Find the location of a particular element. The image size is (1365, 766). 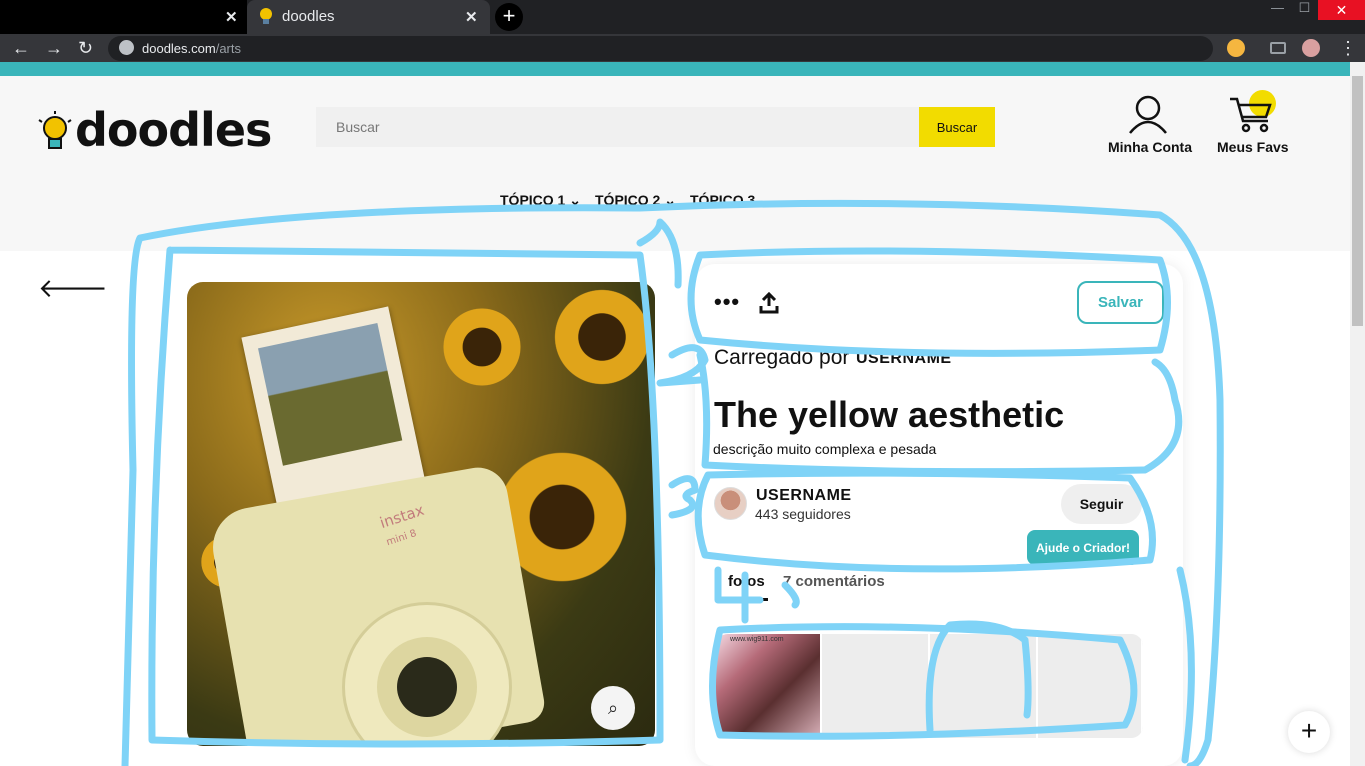

thumbnail-caption: www.wig911.com is located at coordinates (757, 639).